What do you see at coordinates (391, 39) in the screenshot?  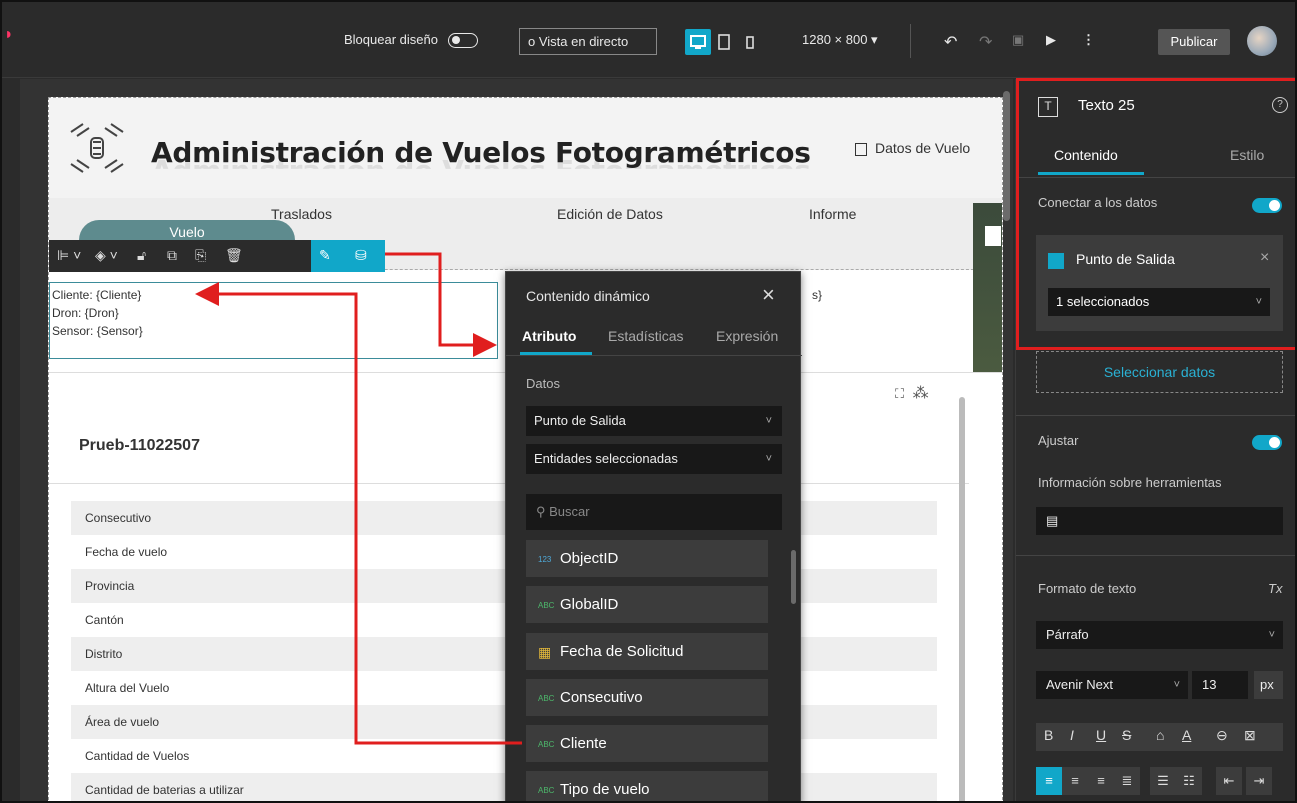 I see `bloquear-label: Bloquear diseño` at bounding box center [391, 39].